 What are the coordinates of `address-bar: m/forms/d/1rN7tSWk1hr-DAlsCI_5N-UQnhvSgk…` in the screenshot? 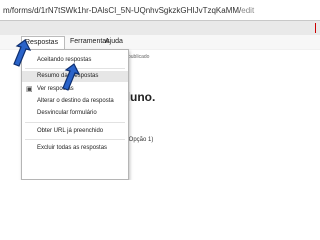 It's located at (160, 10).